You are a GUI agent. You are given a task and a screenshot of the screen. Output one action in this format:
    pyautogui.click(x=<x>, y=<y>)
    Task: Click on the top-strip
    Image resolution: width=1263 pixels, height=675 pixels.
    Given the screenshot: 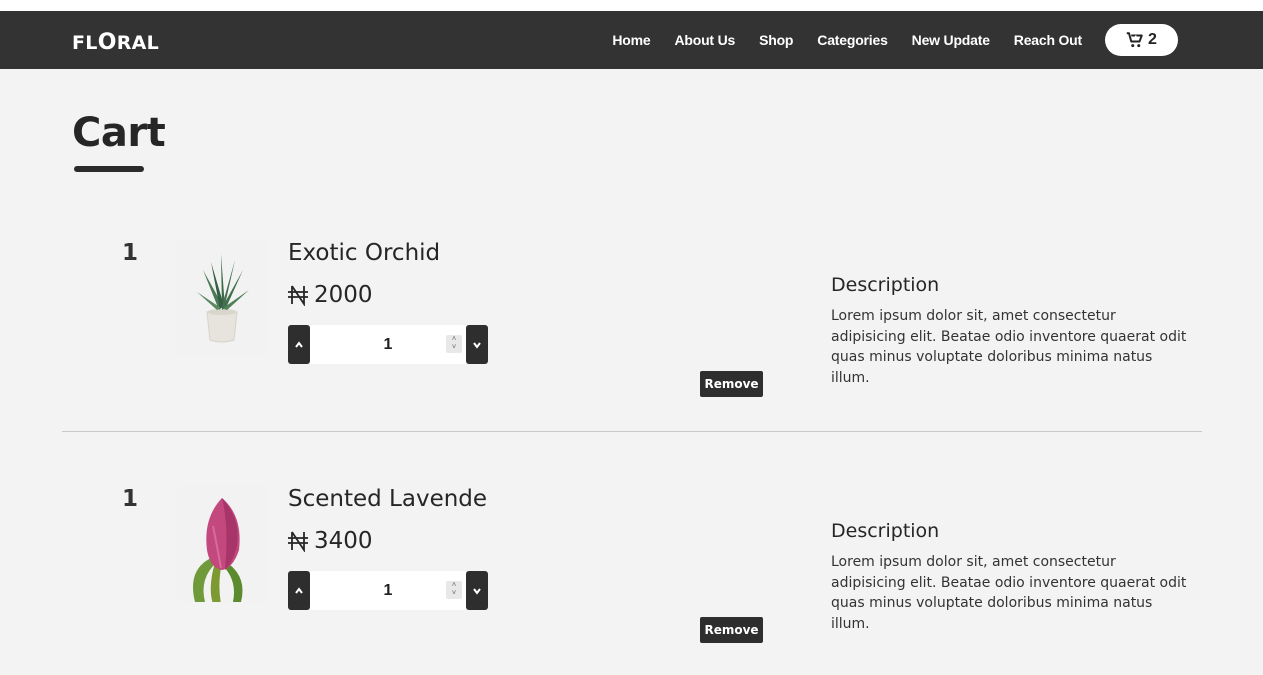 What is the action you would take?
    pyautogui.click(x=631, y=5)
    